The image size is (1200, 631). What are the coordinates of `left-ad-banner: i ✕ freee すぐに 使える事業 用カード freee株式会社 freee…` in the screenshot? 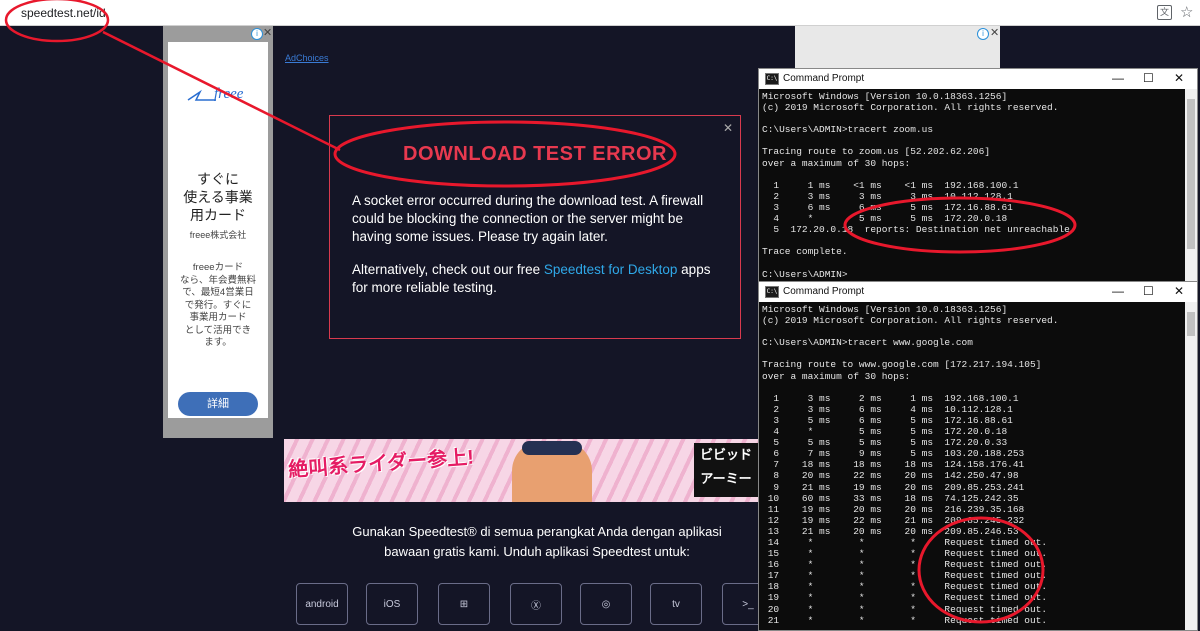 It's located at (218, 232).